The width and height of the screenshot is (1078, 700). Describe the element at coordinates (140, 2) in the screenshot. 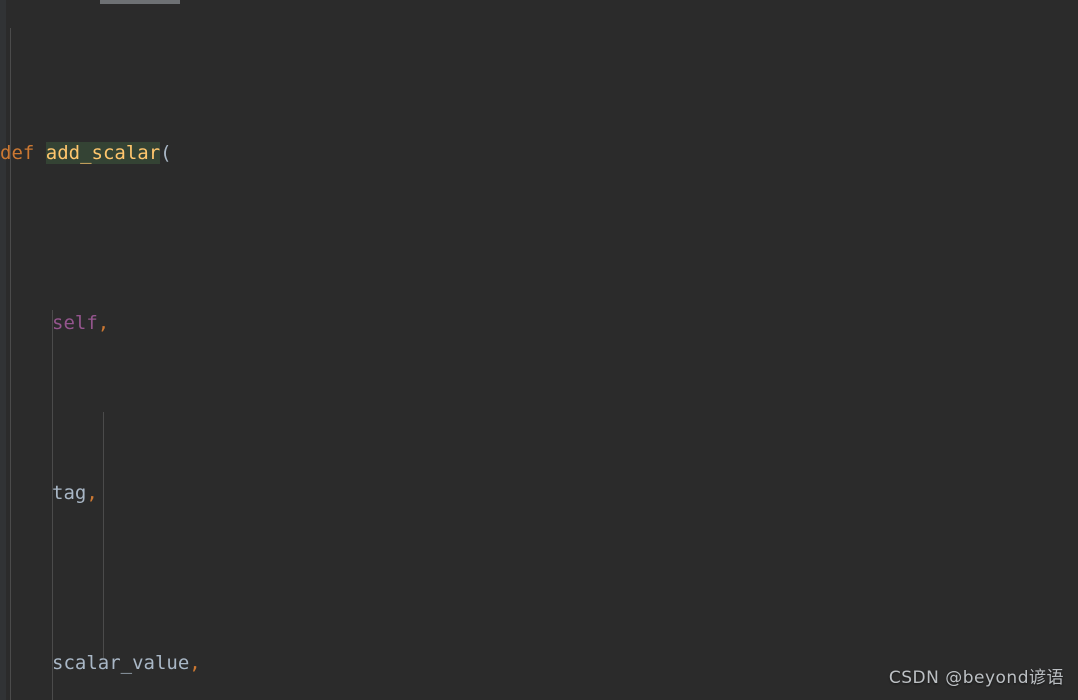

I see `selection-highlight` at that location.